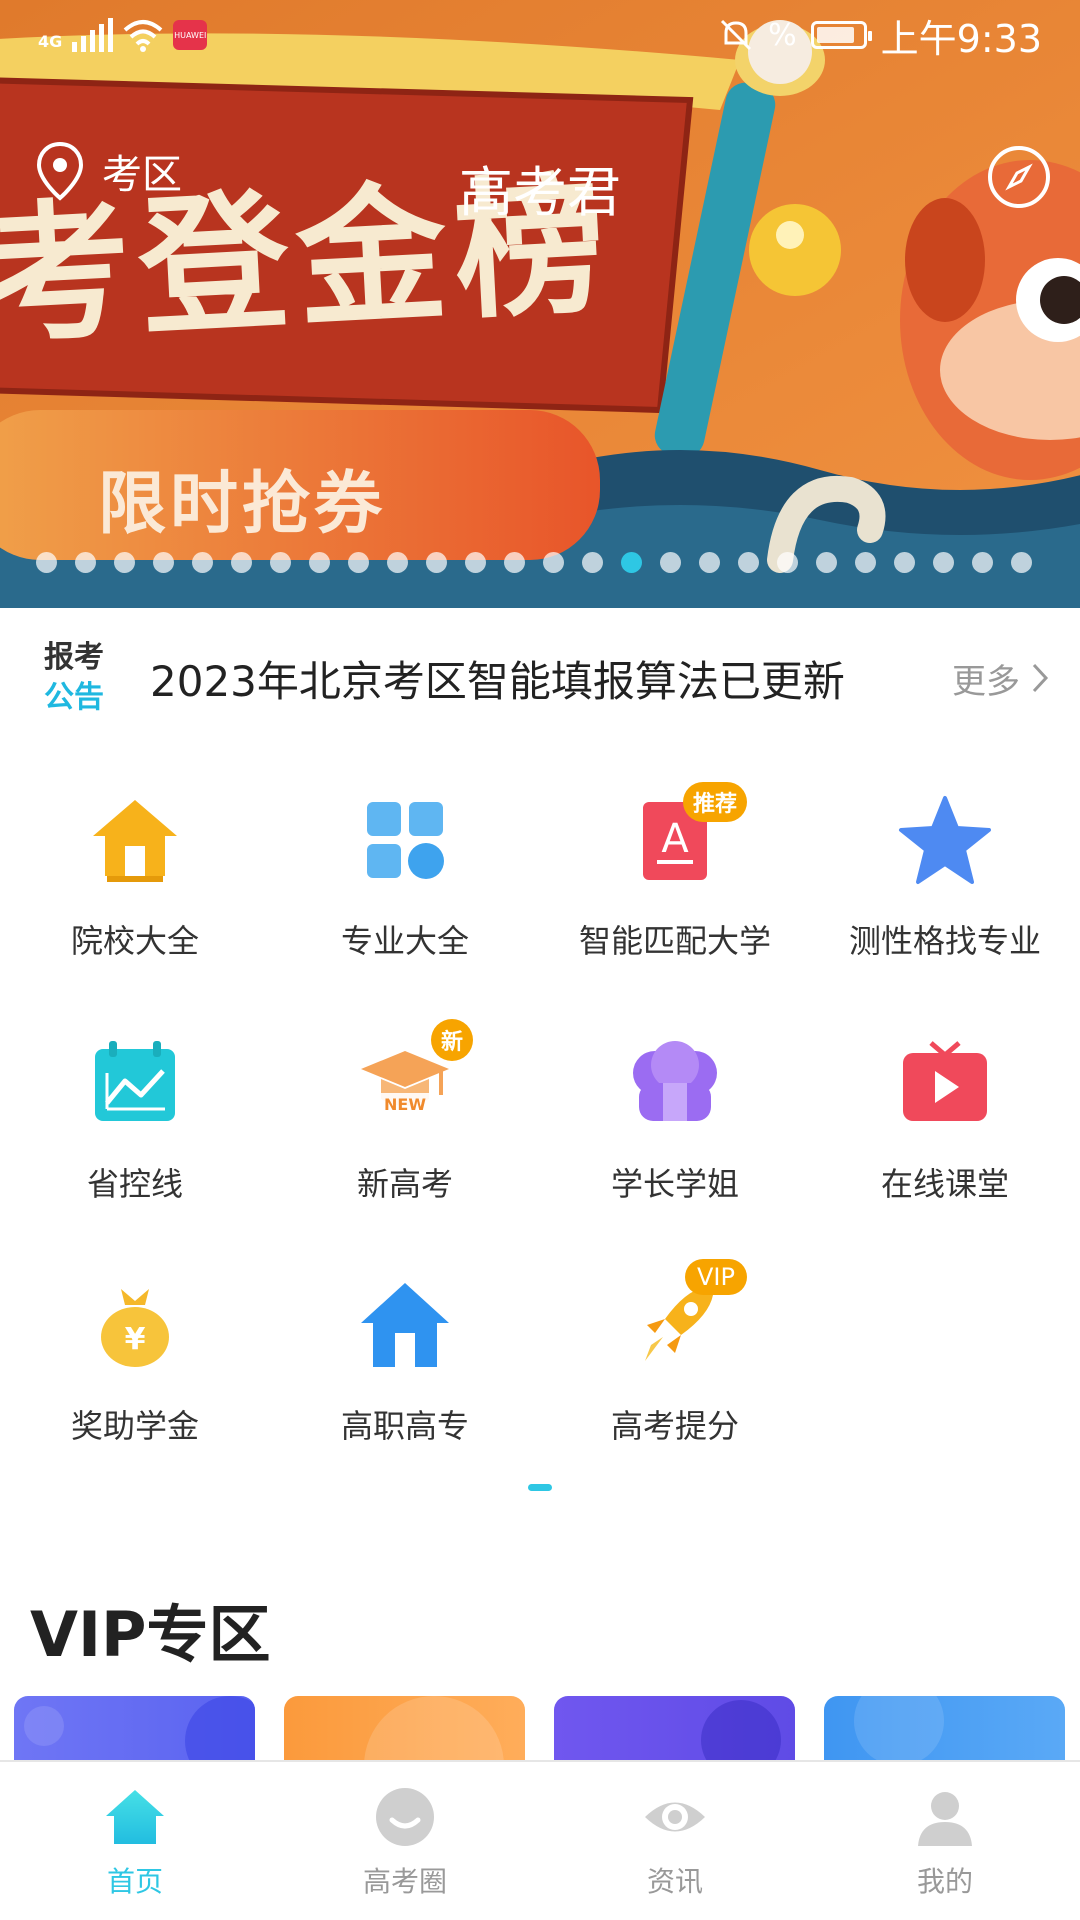  I want to click on tab-home: 首页, so click(135, 1841).